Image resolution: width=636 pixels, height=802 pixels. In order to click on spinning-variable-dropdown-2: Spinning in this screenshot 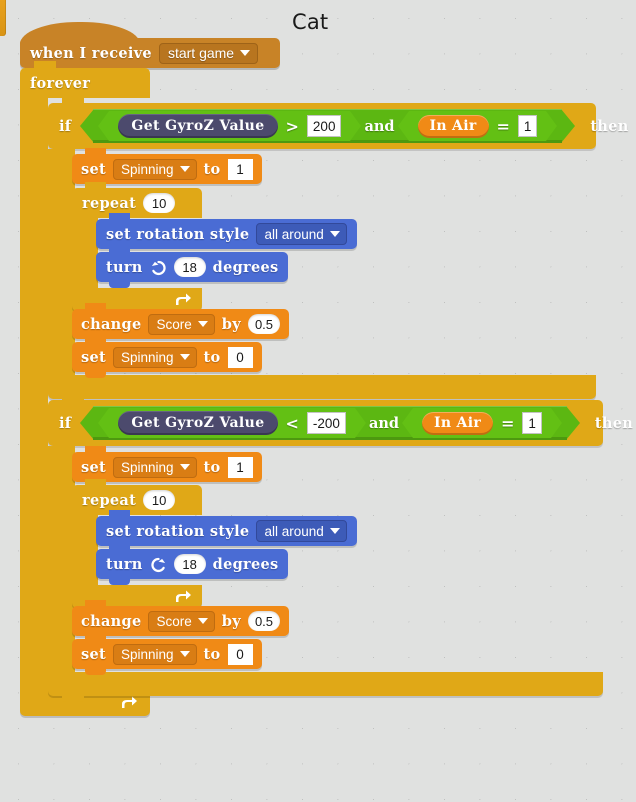, I will do `click(155, 467)`.